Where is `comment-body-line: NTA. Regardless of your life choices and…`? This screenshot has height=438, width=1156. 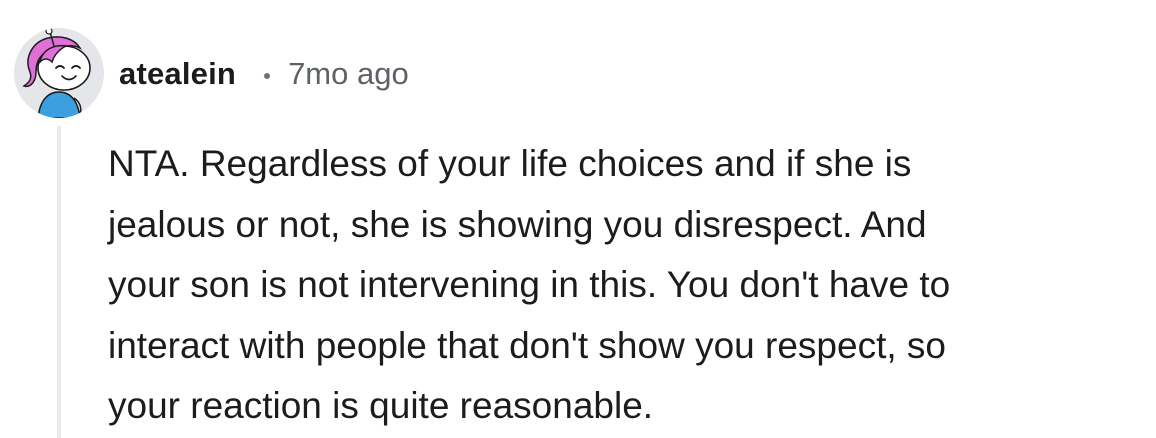 comment-body-line: NTA. Regardless of your life choices and… is located at coordinates (510, 163).